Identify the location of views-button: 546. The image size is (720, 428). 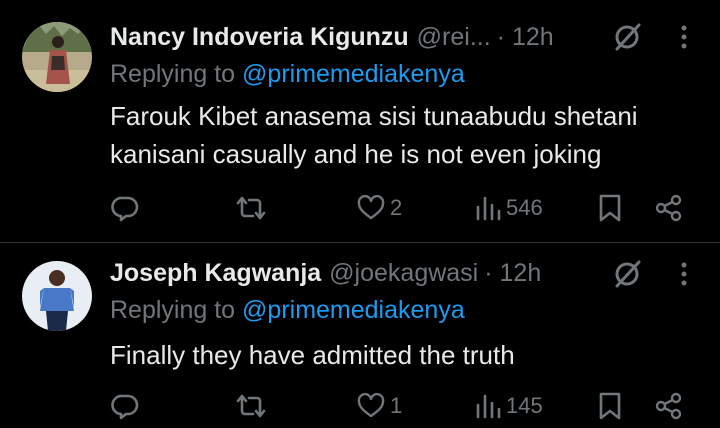
(508, 208).